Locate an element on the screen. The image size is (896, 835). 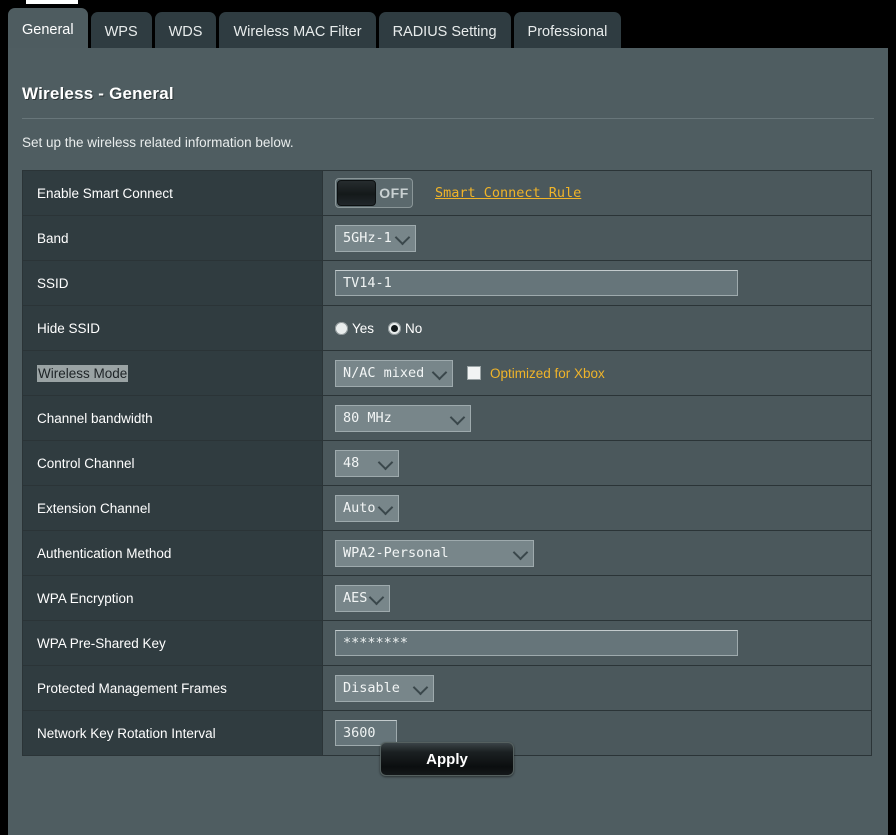
band-select: 5GHz-1 is located at coordinates (375, 238).